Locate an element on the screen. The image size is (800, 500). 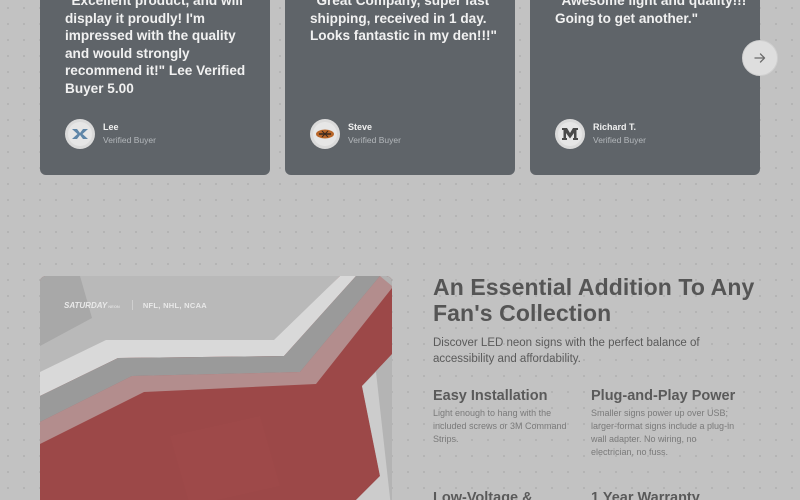
reviewer-name: Richard T. is located at coordinates (615, 127).